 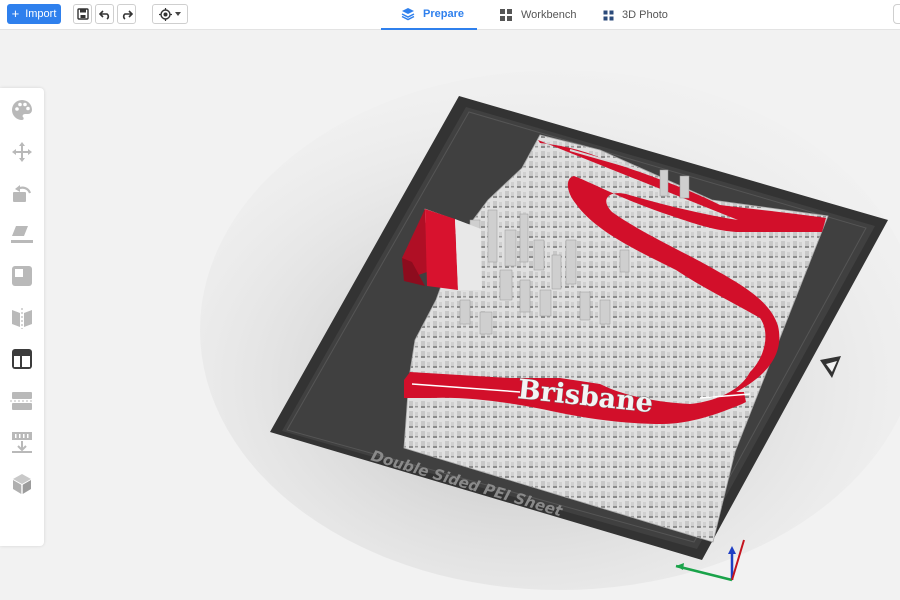 What do you see at coordinates (41, 14) in the screenshot?
I see `import-label: Import` at bounding box center [41, 14].